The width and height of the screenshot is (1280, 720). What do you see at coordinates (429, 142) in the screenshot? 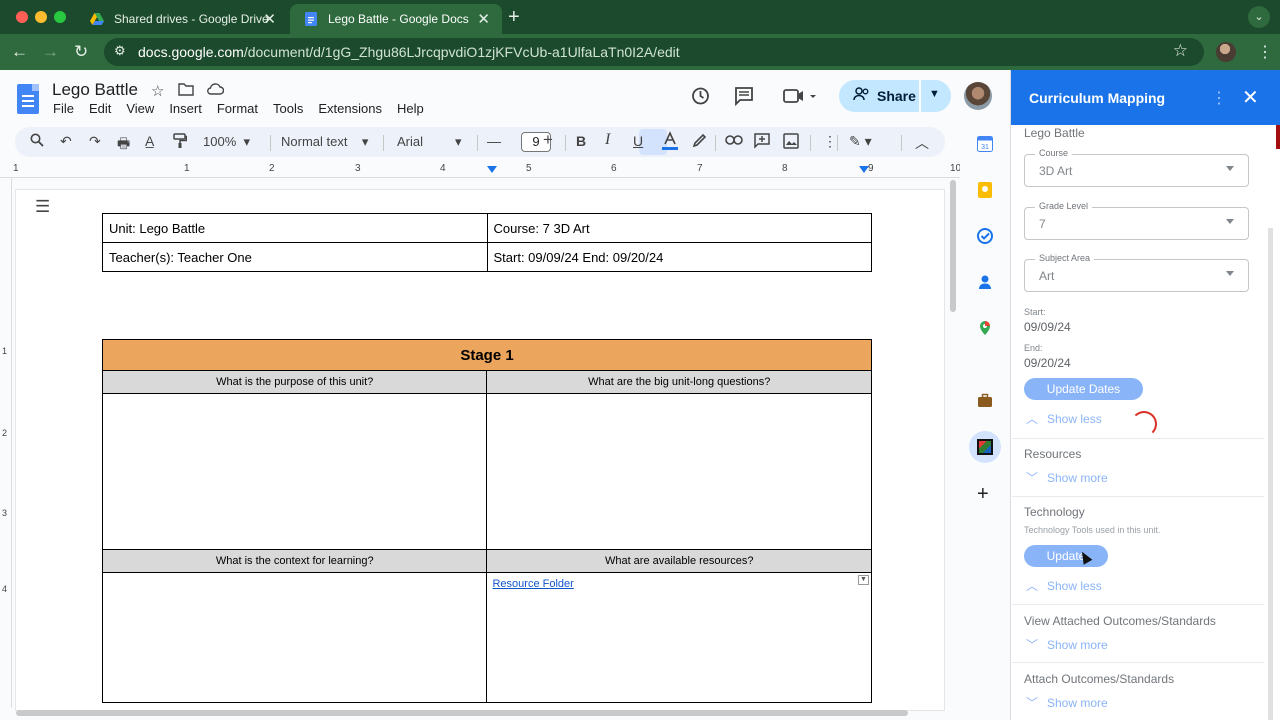
I see `font-select: Arial ▾` at bounding box center [429, 142].